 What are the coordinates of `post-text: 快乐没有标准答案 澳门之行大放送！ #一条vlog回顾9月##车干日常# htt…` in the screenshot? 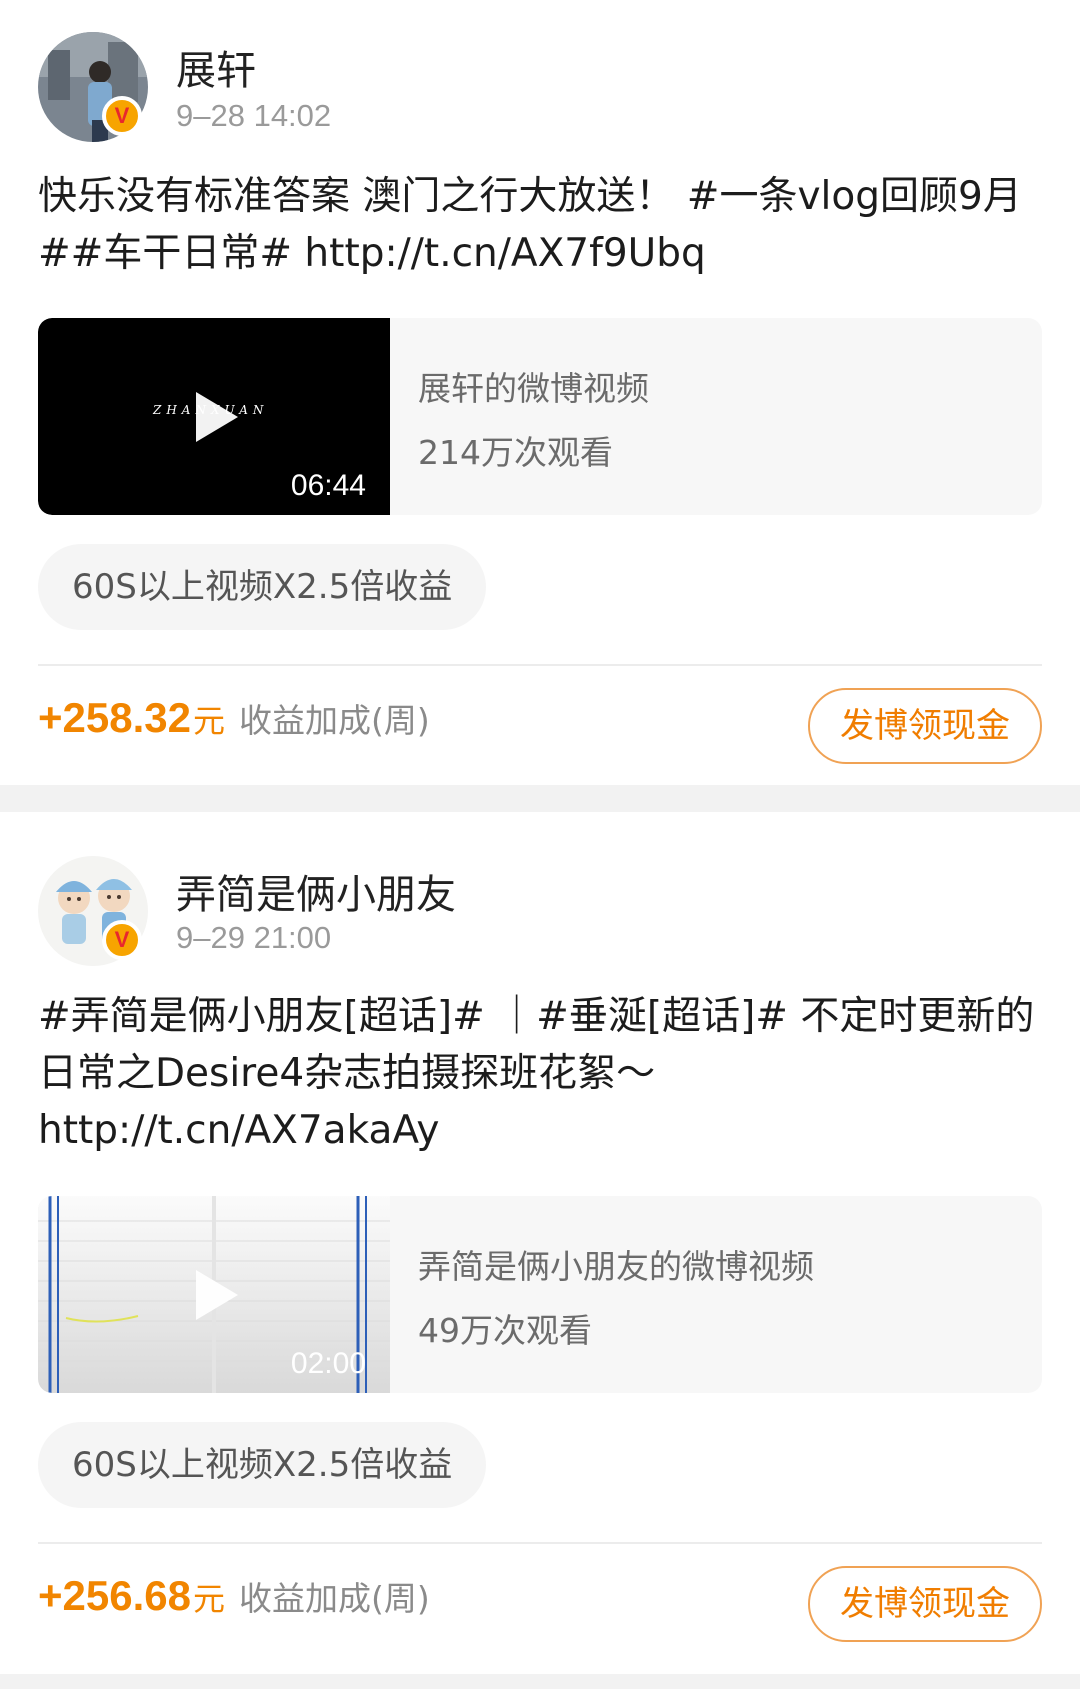 It's located at (530, 225).